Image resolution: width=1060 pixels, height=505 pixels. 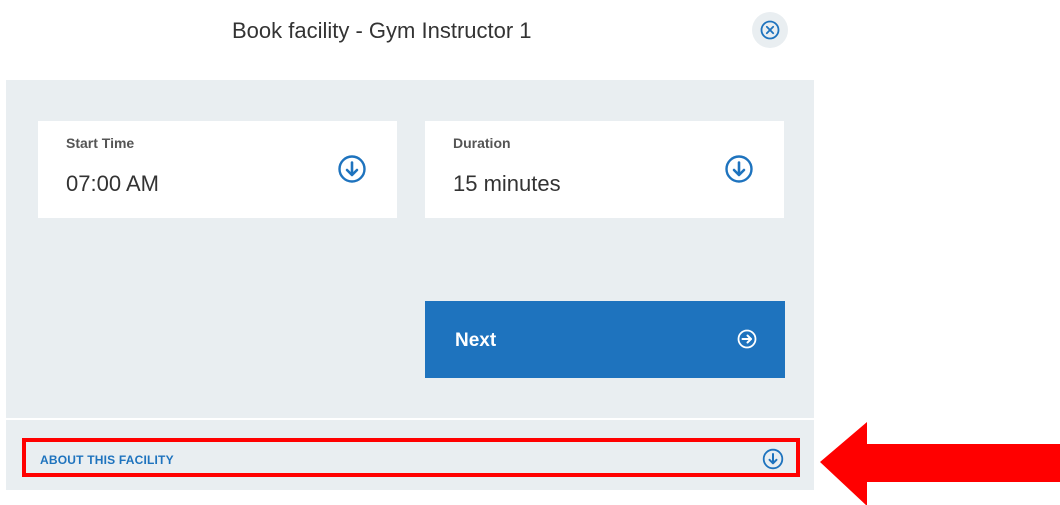 I want to click on close-button, so click(x=770, y=30).